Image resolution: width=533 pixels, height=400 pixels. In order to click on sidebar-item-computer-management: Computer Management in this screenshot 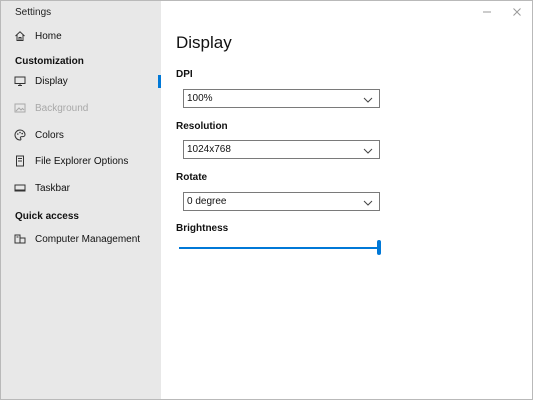, I will do `click(81, 239)`.